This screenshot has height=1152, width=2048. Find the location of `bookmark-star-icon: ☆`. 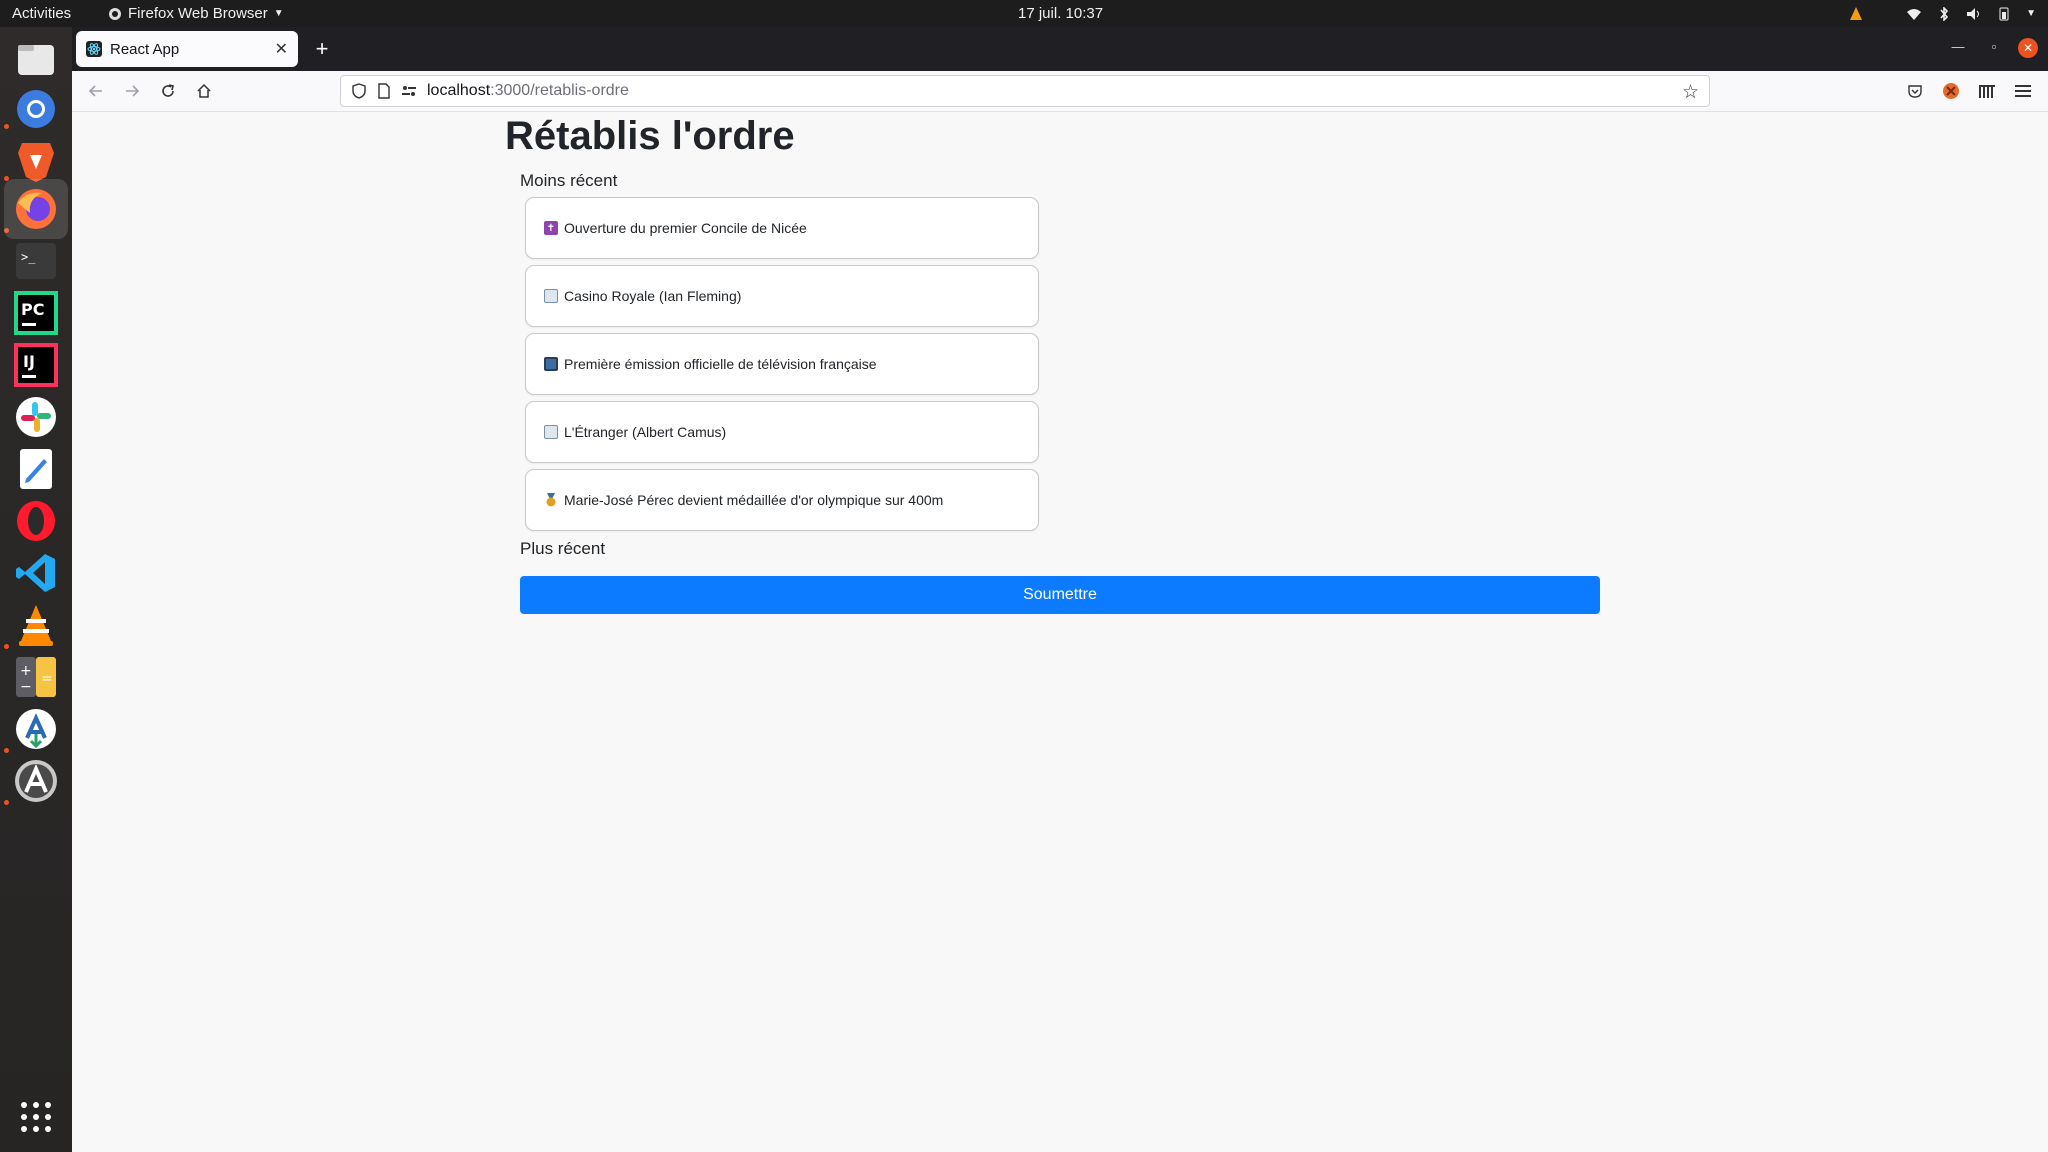

bookmark-star-icon: ☆ is located at coordinates (1690, 92).